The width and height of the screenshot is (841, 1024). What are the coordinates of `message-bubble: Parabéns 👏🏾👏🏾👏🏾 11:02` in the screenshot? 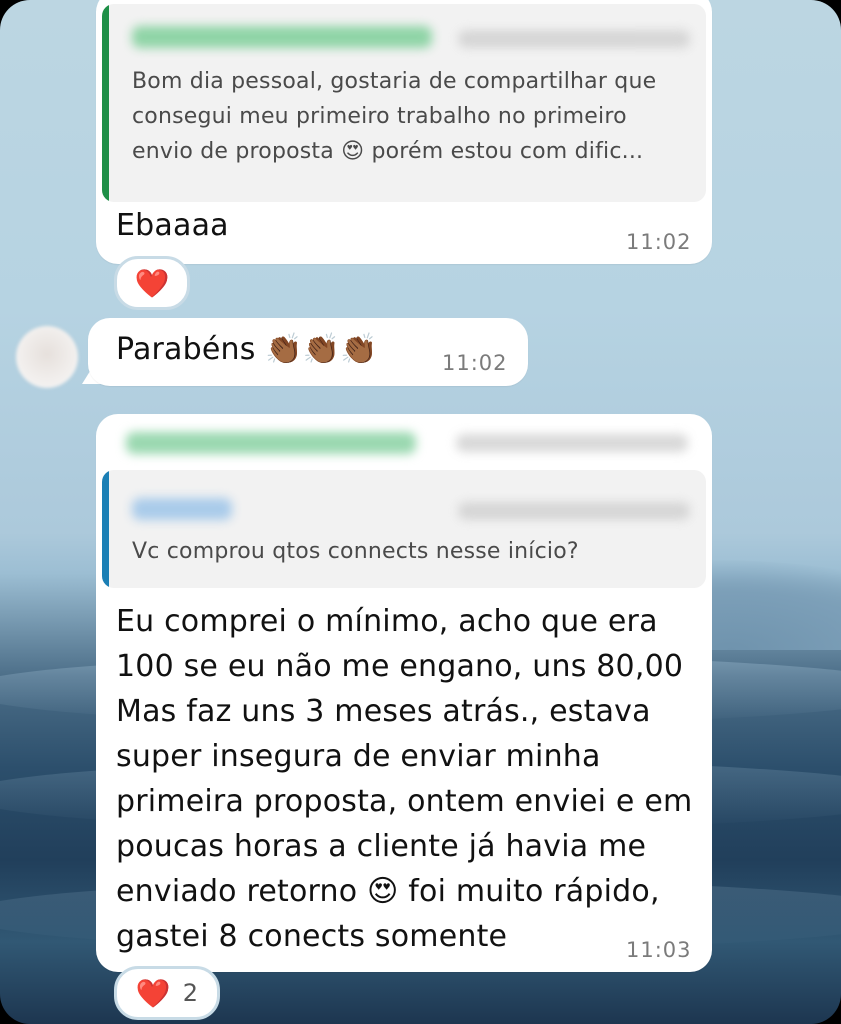 It's located at (308, 352).